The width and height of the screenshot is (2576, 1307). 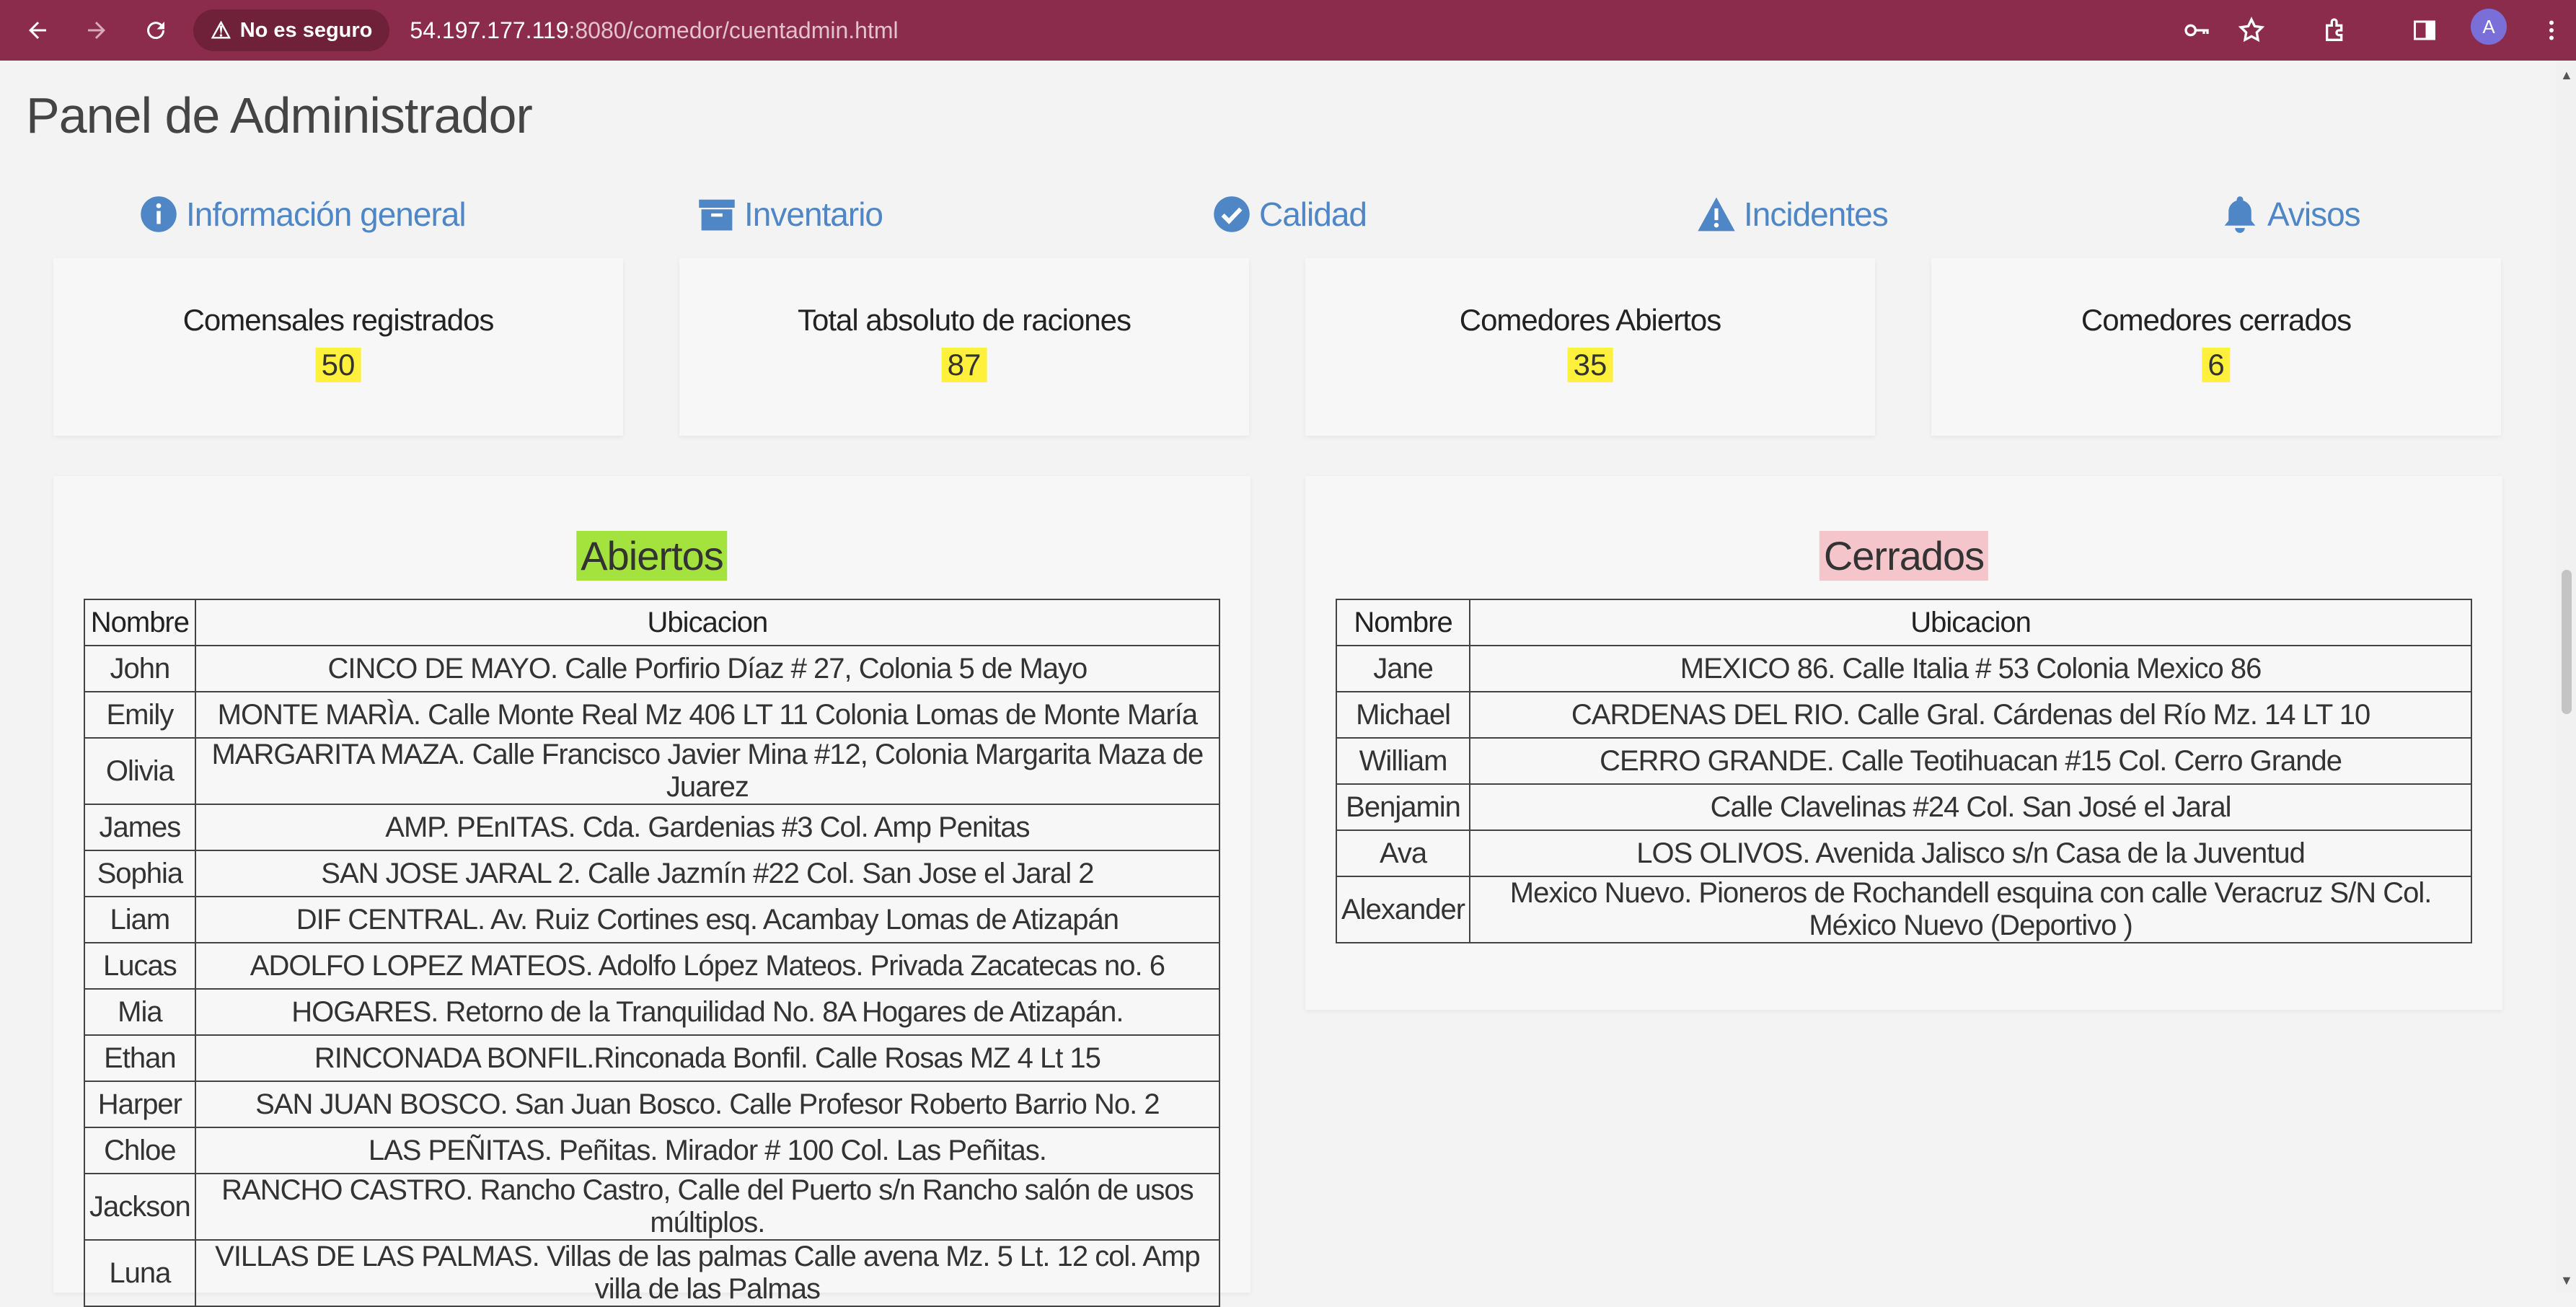 What do you see at coordinates (140, 1273) in the screenshot?
I see `cell-name: Luna` at bounding box center [140, 1273].